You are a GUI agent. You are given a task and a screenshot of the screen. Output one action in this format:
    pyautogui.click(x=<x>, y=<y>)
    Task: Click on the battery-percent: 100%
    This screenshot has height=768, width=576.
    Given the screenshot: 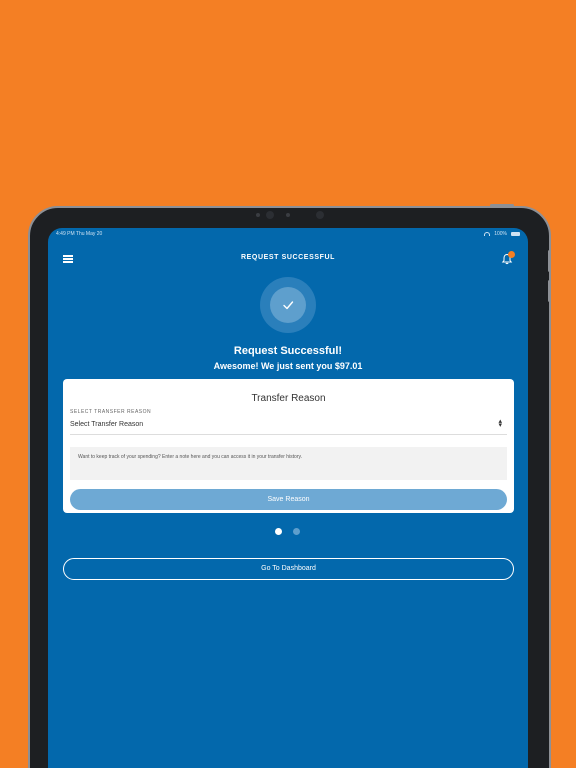 What is the action you would take?
    pyautogui.click(x=500, y=234)
    